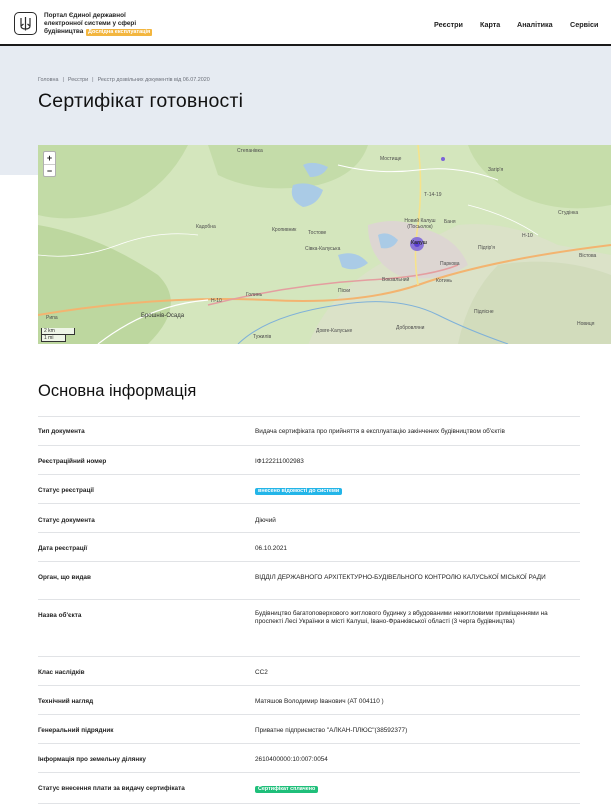  What do you see at coordinates (64, 32) in the screenshot?
I see `brand-line-3: будівництва` at bounding box center [64, 32].